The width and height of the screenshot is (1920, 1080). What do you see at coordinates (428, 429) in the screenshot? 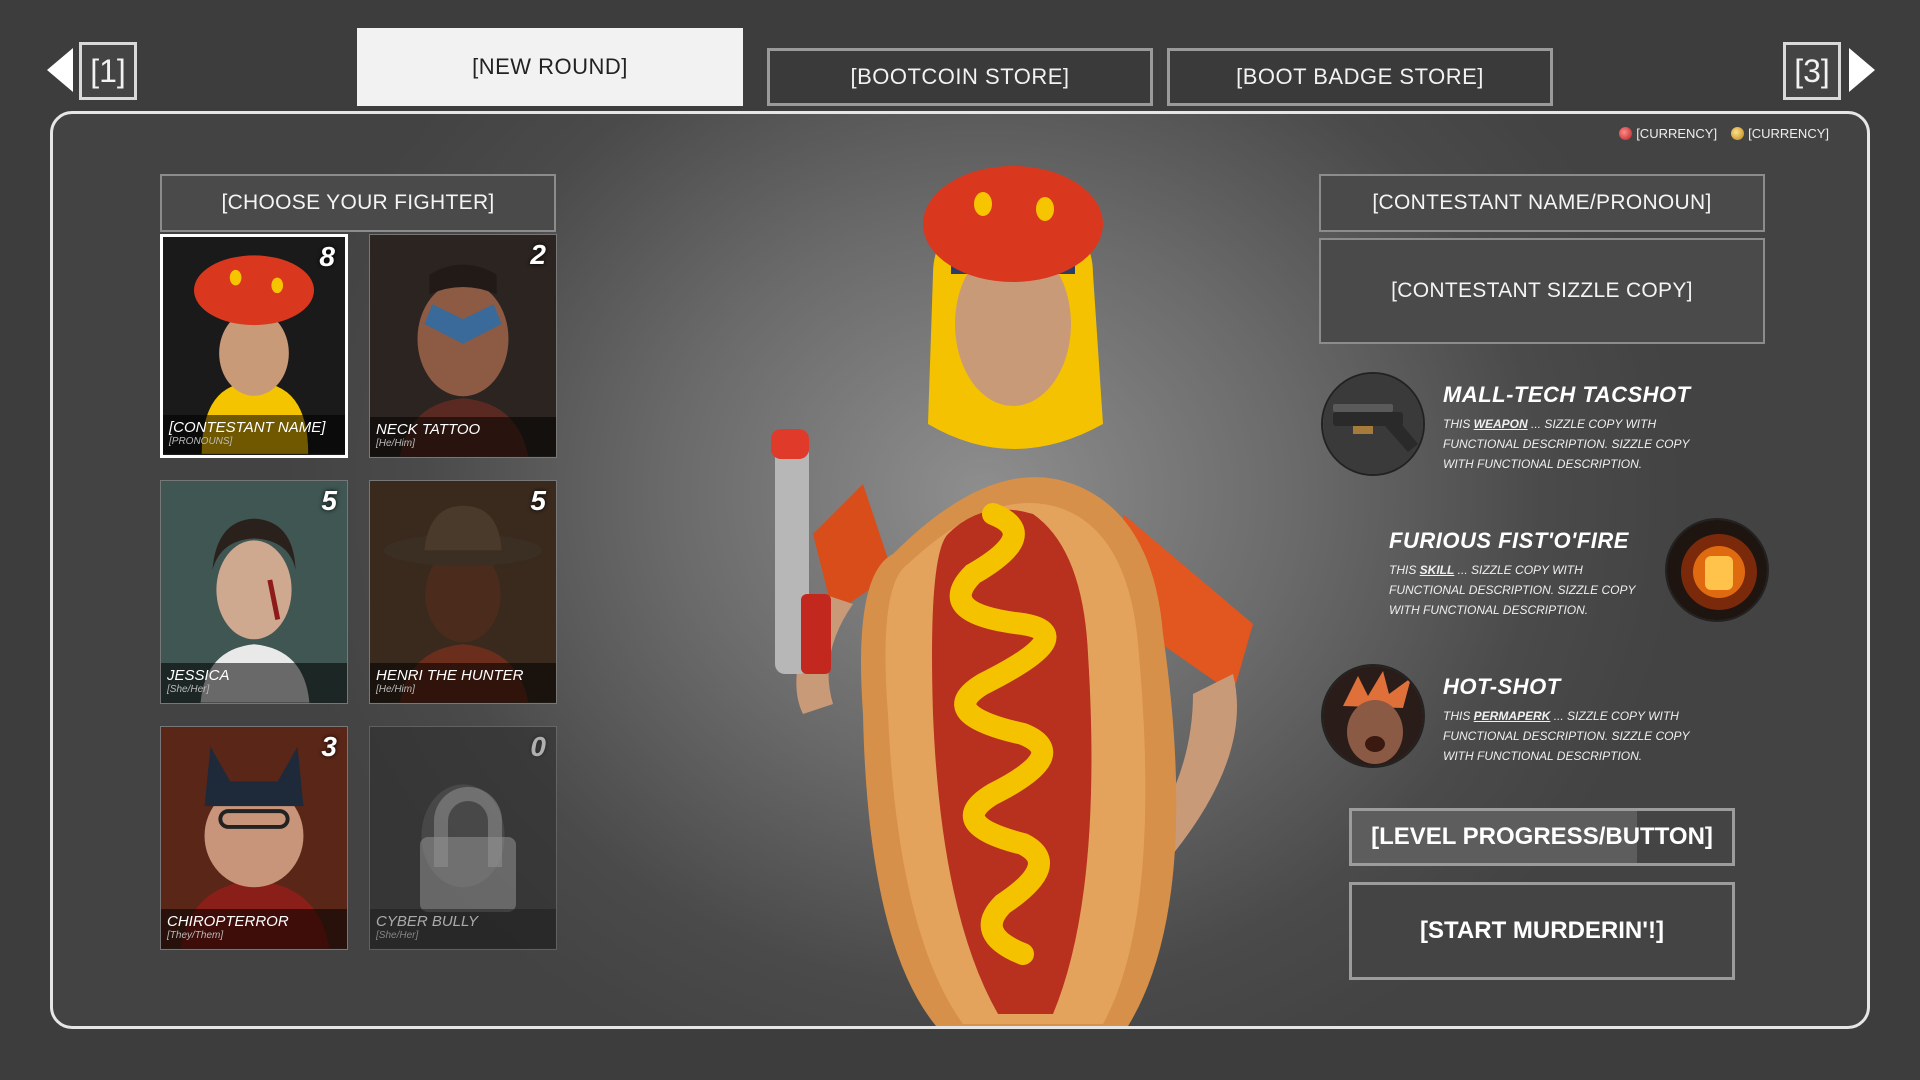
I see `fighter-name: NECK TATTOO` at bounding box center [428, 429].